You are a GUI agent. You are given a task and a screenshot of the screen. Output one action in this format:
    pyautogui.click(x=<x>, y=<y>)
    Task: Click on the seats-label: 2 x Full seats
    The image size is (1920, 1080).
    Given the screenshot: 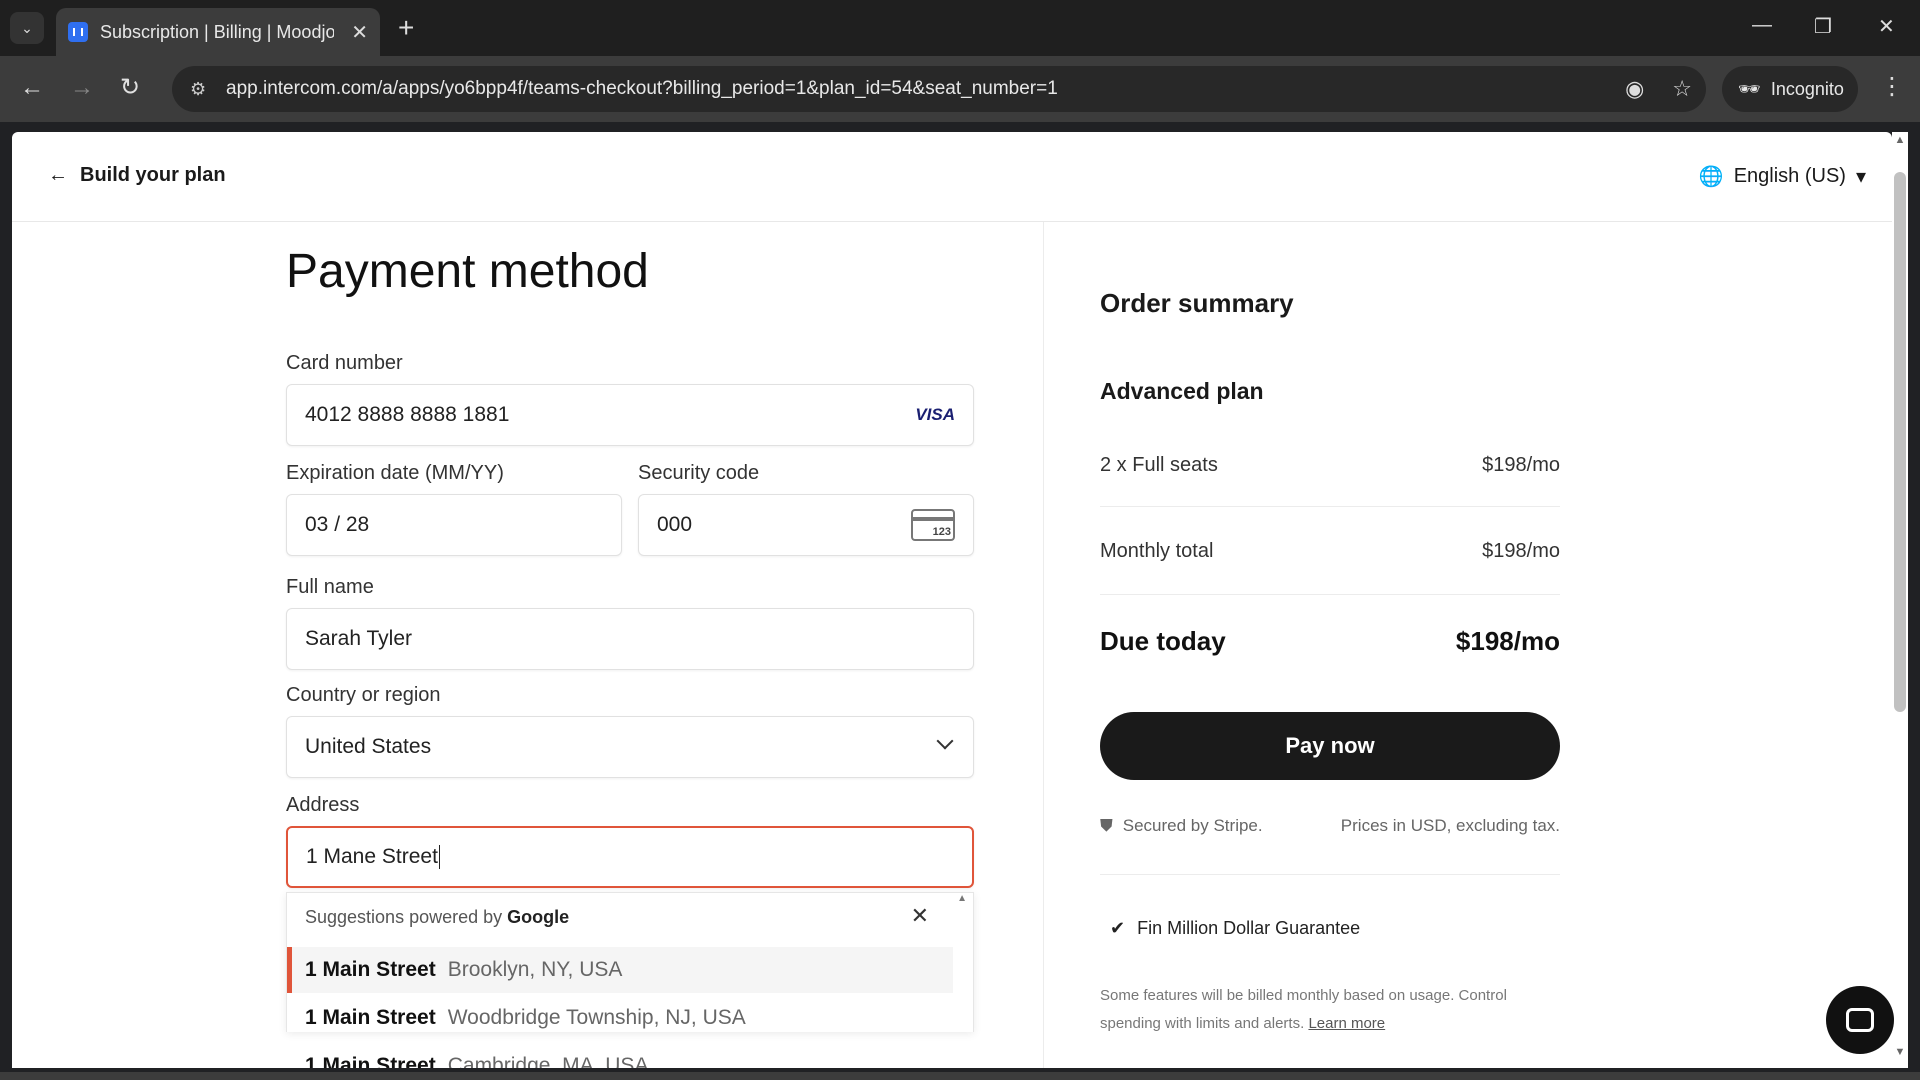 What is the action you would take?
    pyautogui.click(x=1159, y=465)
    